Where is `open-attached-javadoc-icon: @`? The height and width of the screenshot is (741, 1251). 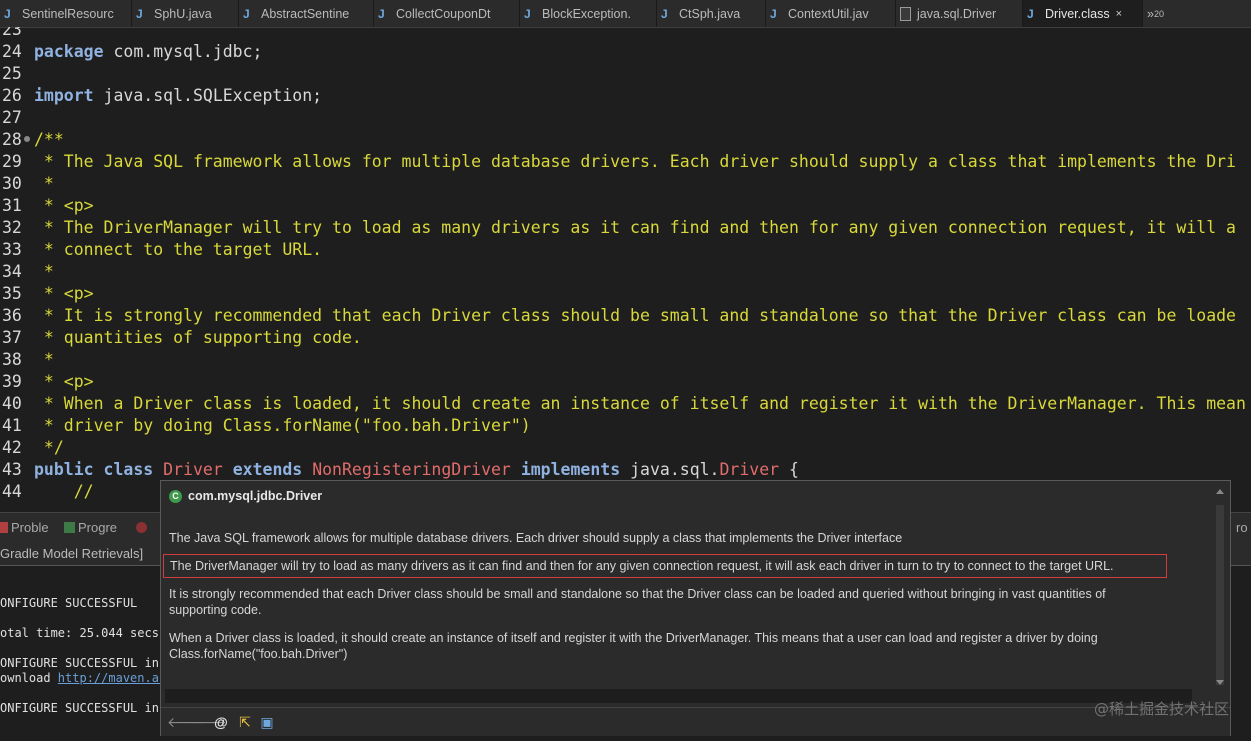
open-attached-javadoc-icon: @ is located at coordinates (221, 722).